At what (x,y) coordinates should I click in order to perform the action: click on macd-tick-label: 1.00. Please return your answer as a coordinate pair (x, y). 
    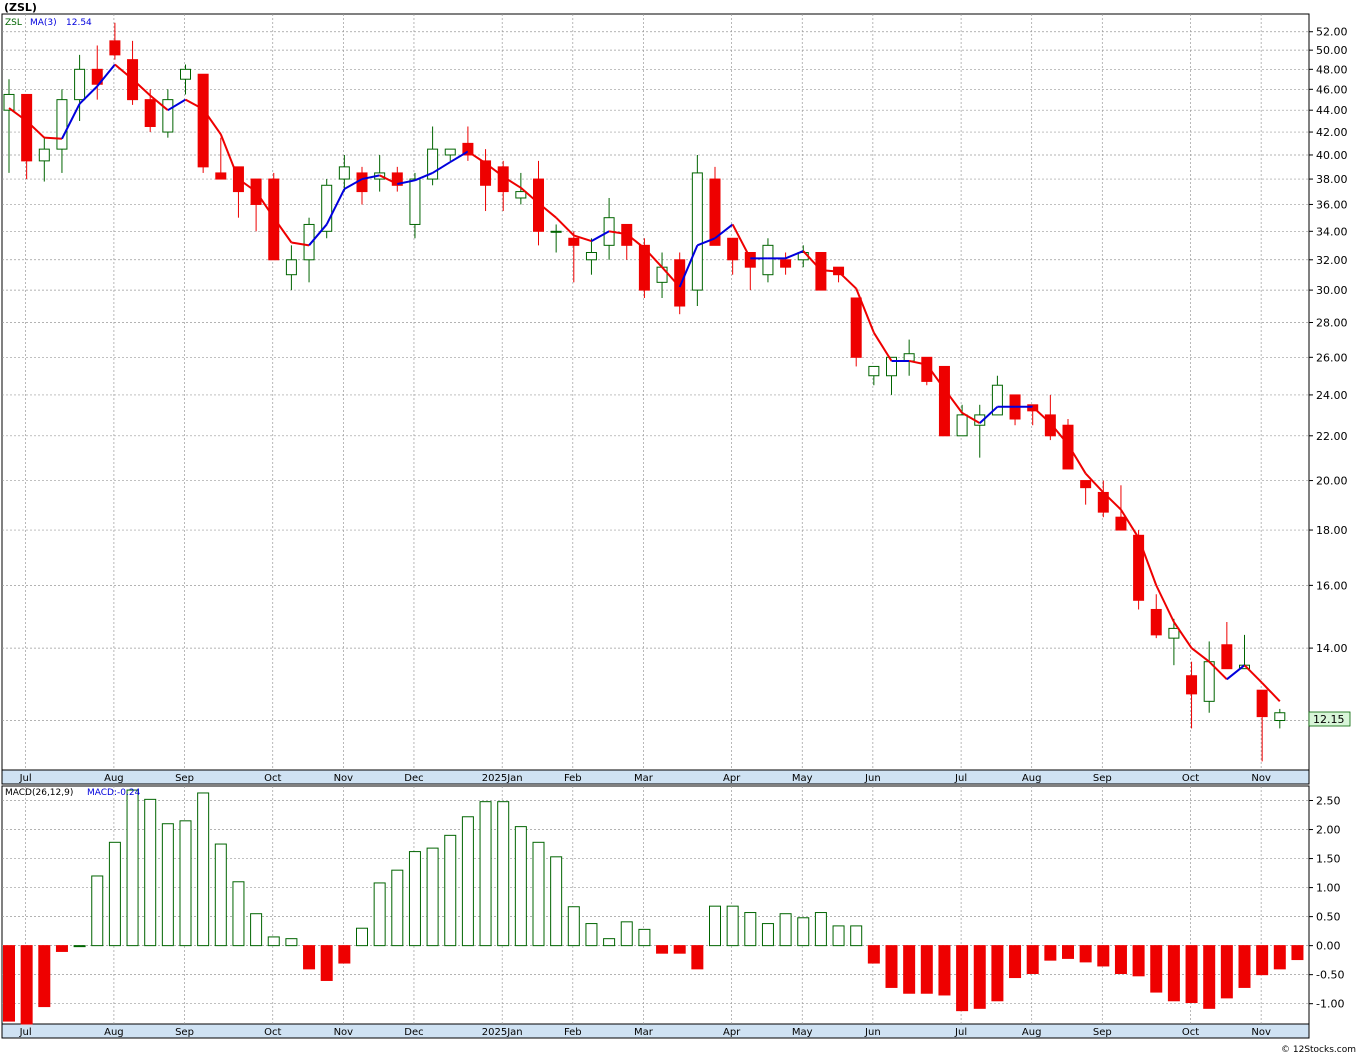
    Looking at the image, I should click on (1328, 888).